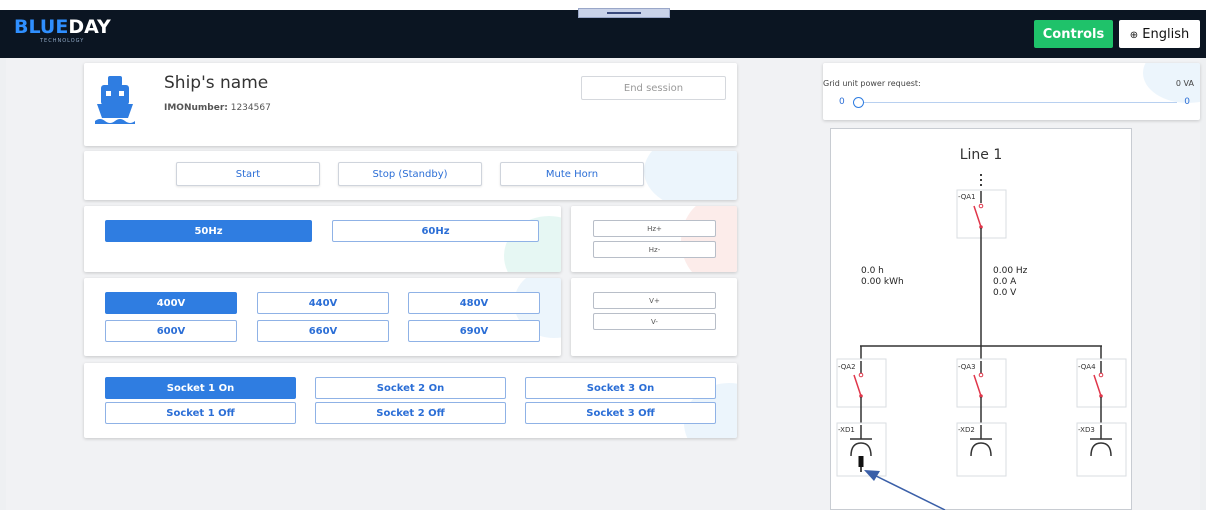 The image size is (1206, 510). What do you see at coordinates (323, 303) in the screenshot?
I see `voltage-440v-button: 440V` at bounding box center [323, 303].